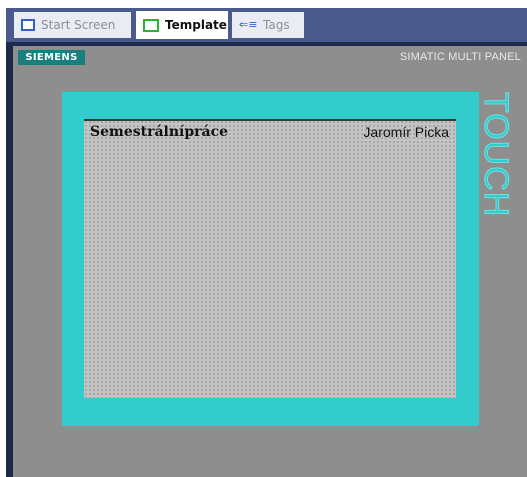  I want to click on screen-title-text: Semestrálnípráce, so click(159, 132).